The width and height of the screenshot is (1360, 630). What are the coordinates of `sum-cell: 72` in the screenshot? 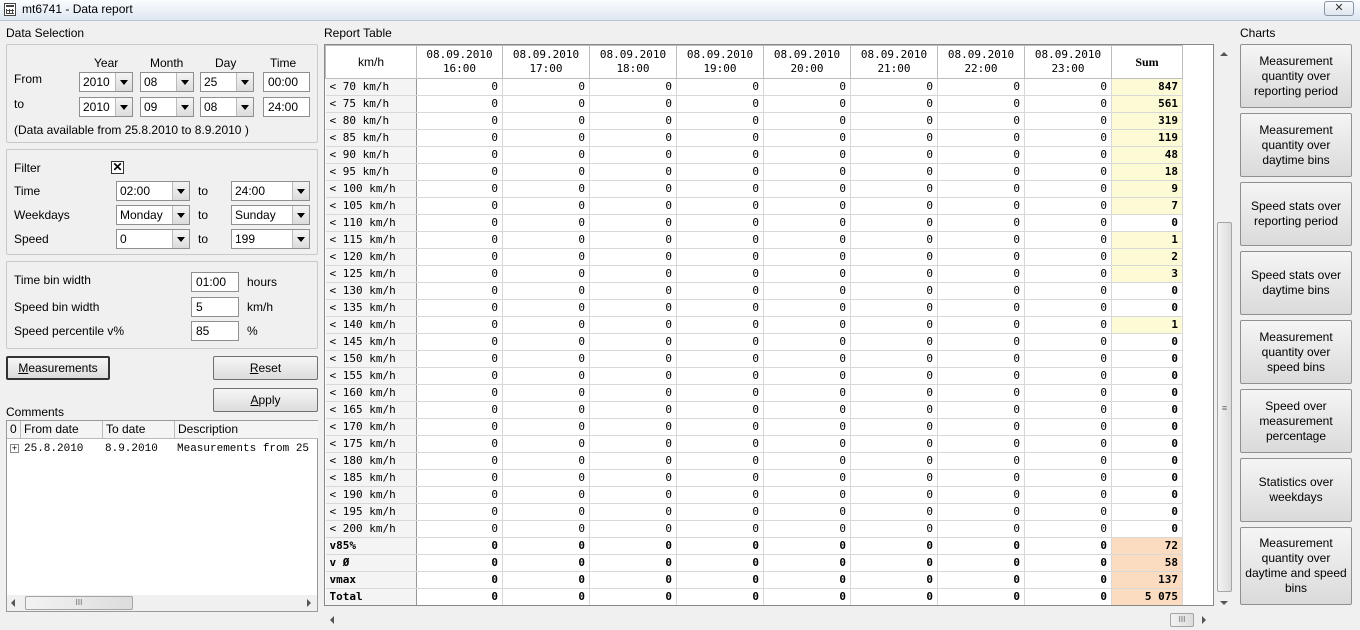 It's located at (1147, 546).